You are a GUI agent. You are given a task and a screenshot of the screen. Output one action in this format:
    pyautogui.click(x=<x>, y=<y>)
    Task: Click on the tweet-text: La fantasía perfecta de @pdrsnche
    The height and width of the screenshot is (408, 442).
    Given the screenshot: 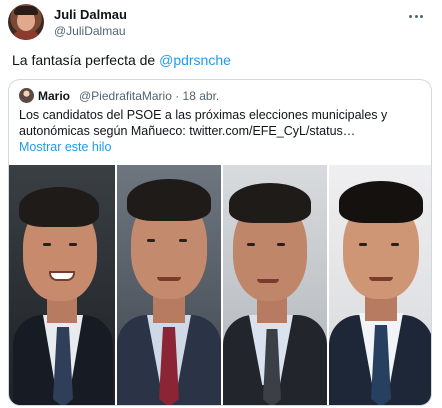 What is the action you would take?
    pyautogui.click(x=121, y=60)
    